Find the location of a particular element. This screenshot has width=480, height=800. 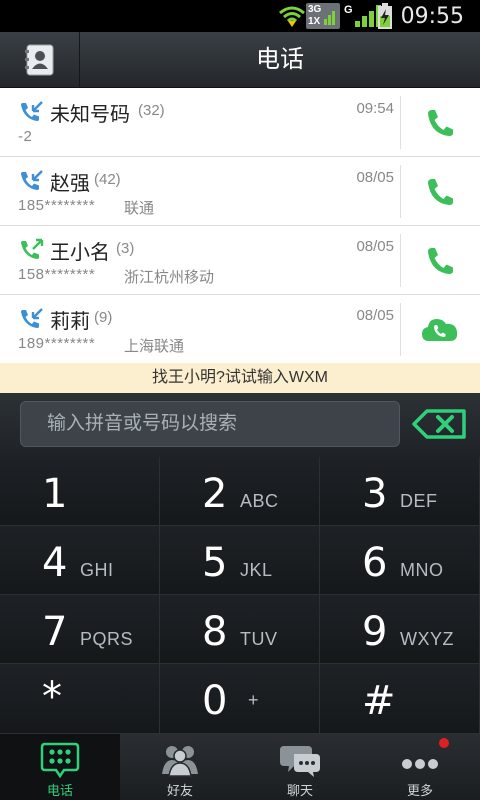

call-log-row: 莉莉 (9) 189******** 上海联通 08/05 is located at coordinates (240, 329).